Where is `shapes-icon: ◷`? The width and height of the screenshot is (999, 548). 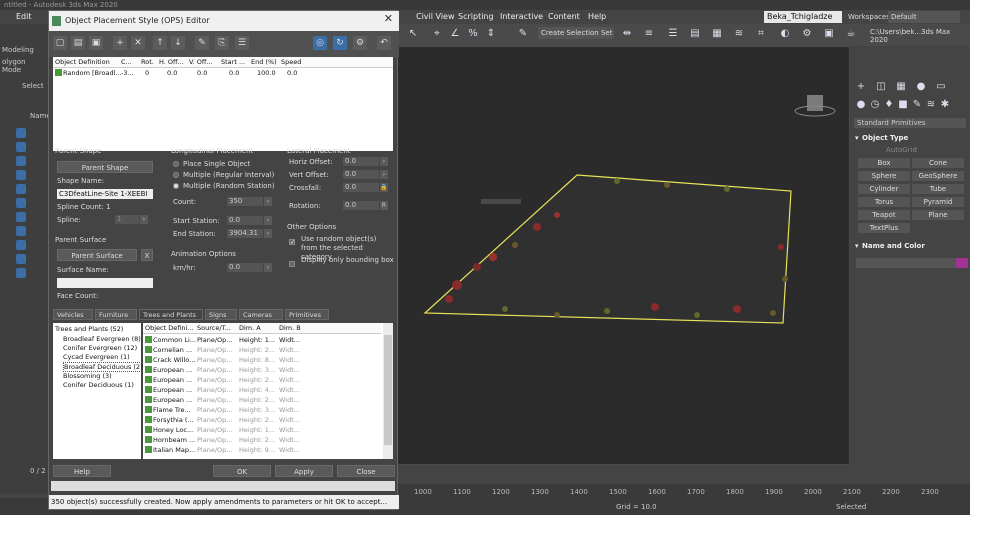 shapes-icon: ◷ is located at coordinates (875, 105).